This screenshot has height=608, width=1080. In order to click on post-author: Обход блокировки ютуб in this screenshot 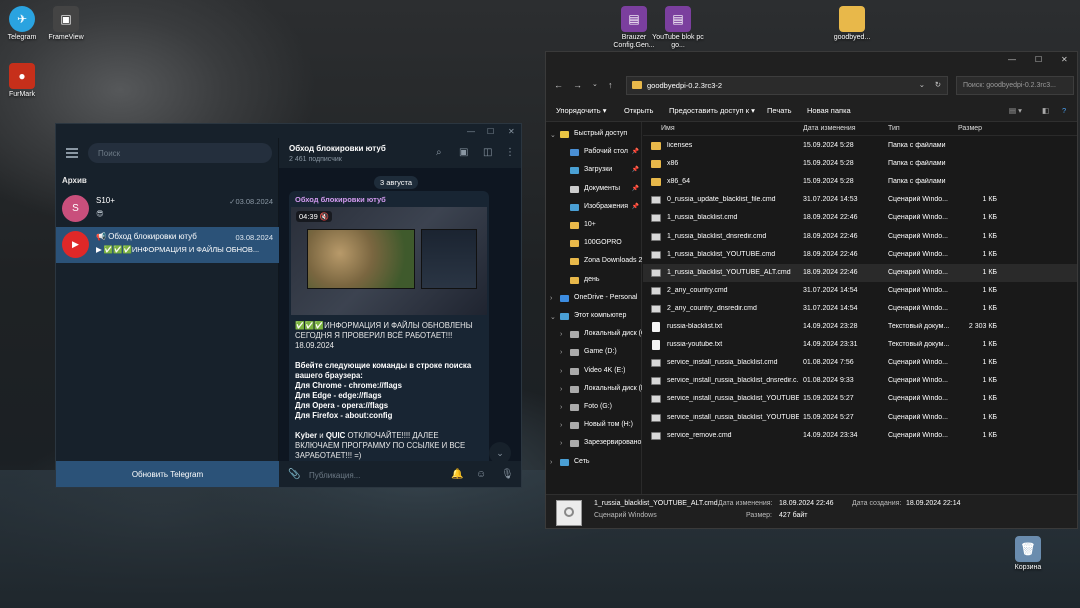, I will do `click(340, 199)`.